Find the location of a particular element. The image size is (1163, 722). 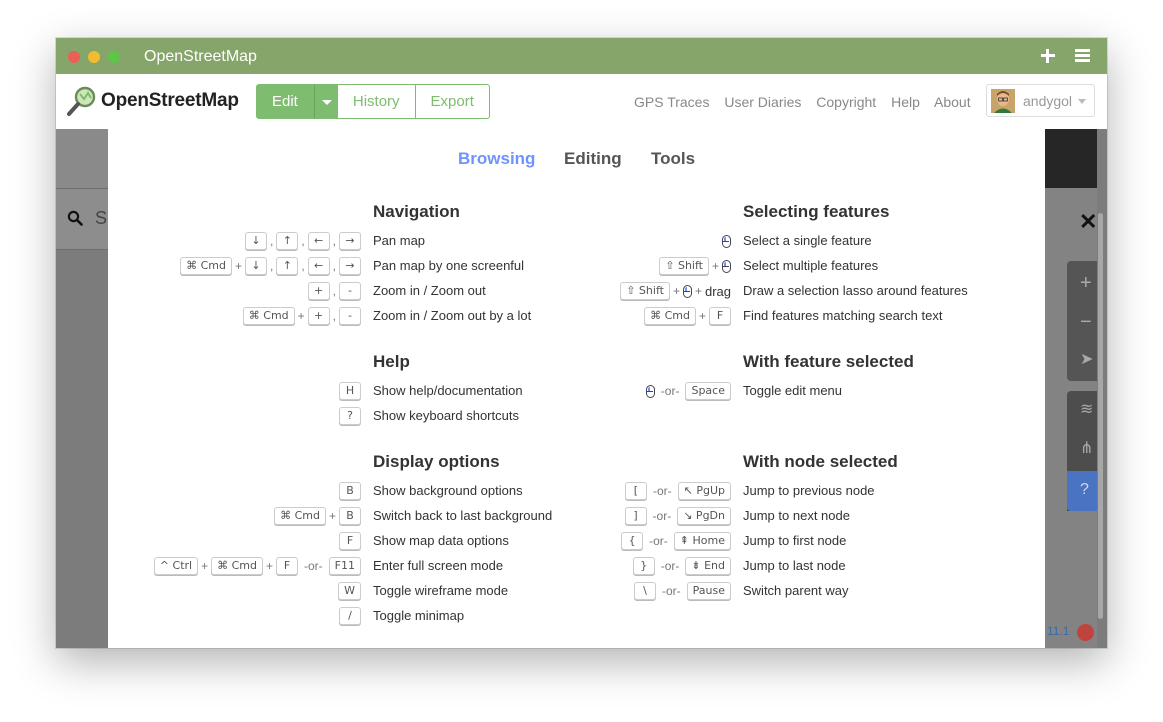

layers-icon: ≋ is located at coordinates (1086, 410).